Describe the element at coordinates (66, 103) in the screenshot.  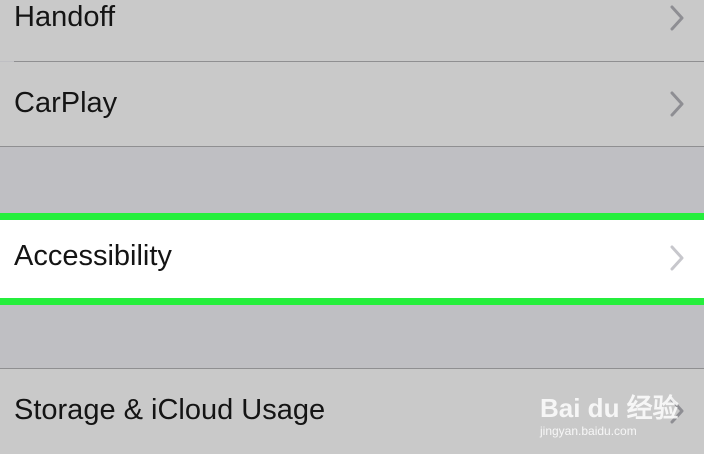
I see `settings-row-label: CarPlay` at that location.